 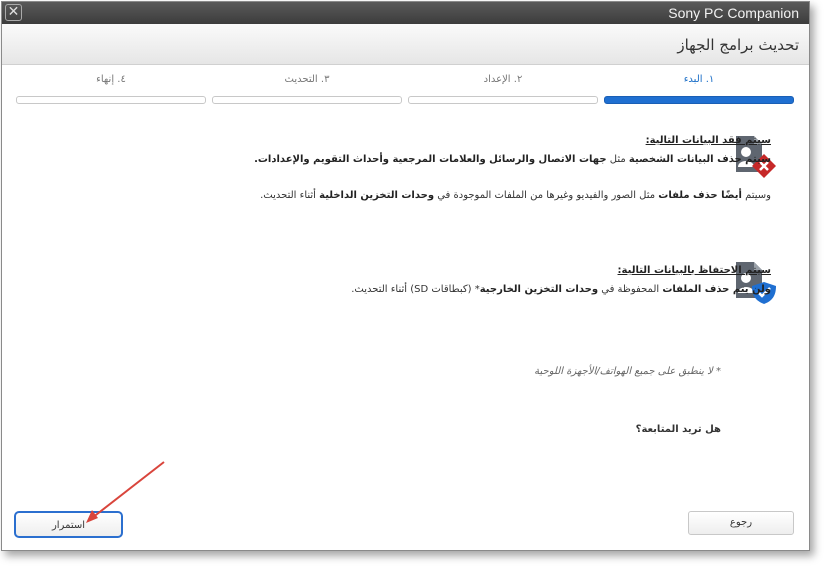 I want to click on app-title: Sony PC Companion, so click(x=733, y=13).